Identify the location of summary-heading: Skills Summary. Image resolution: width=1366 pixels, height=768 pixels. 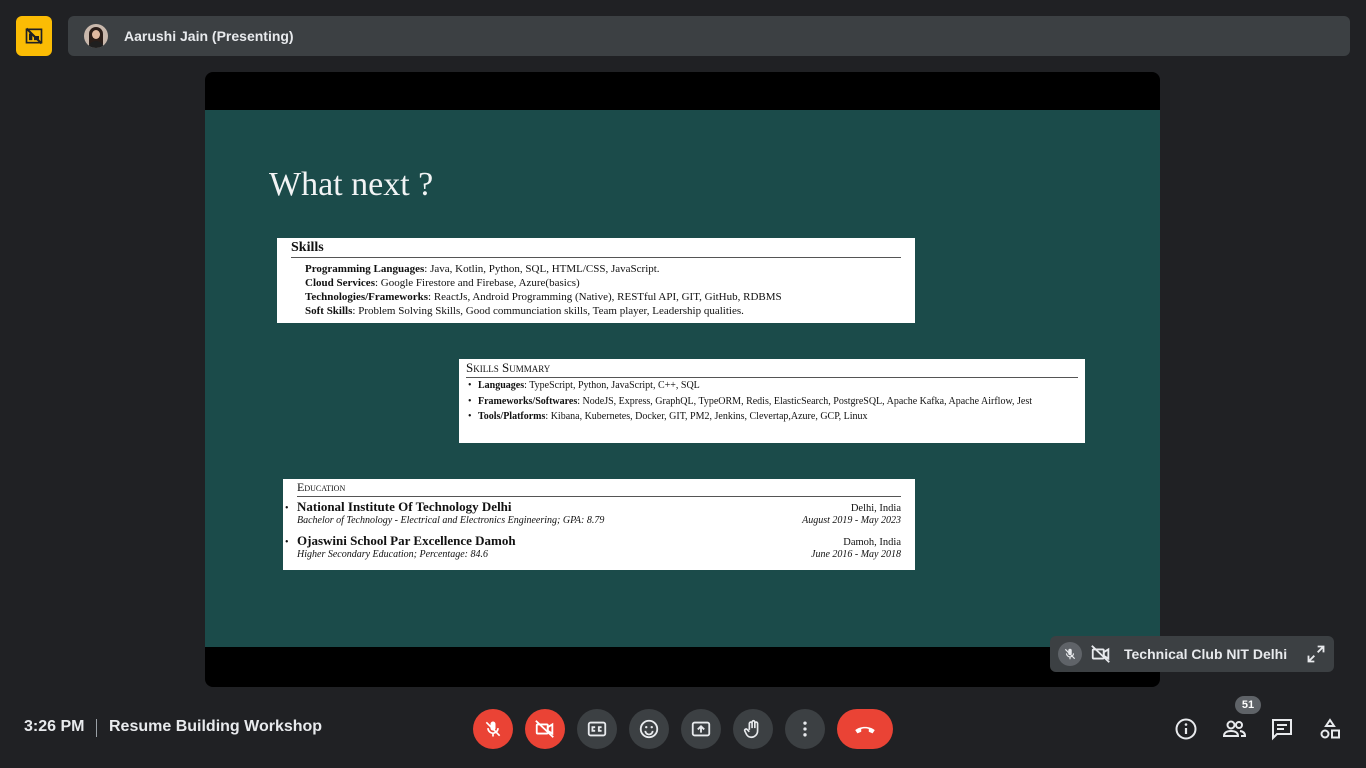
(772, 369).